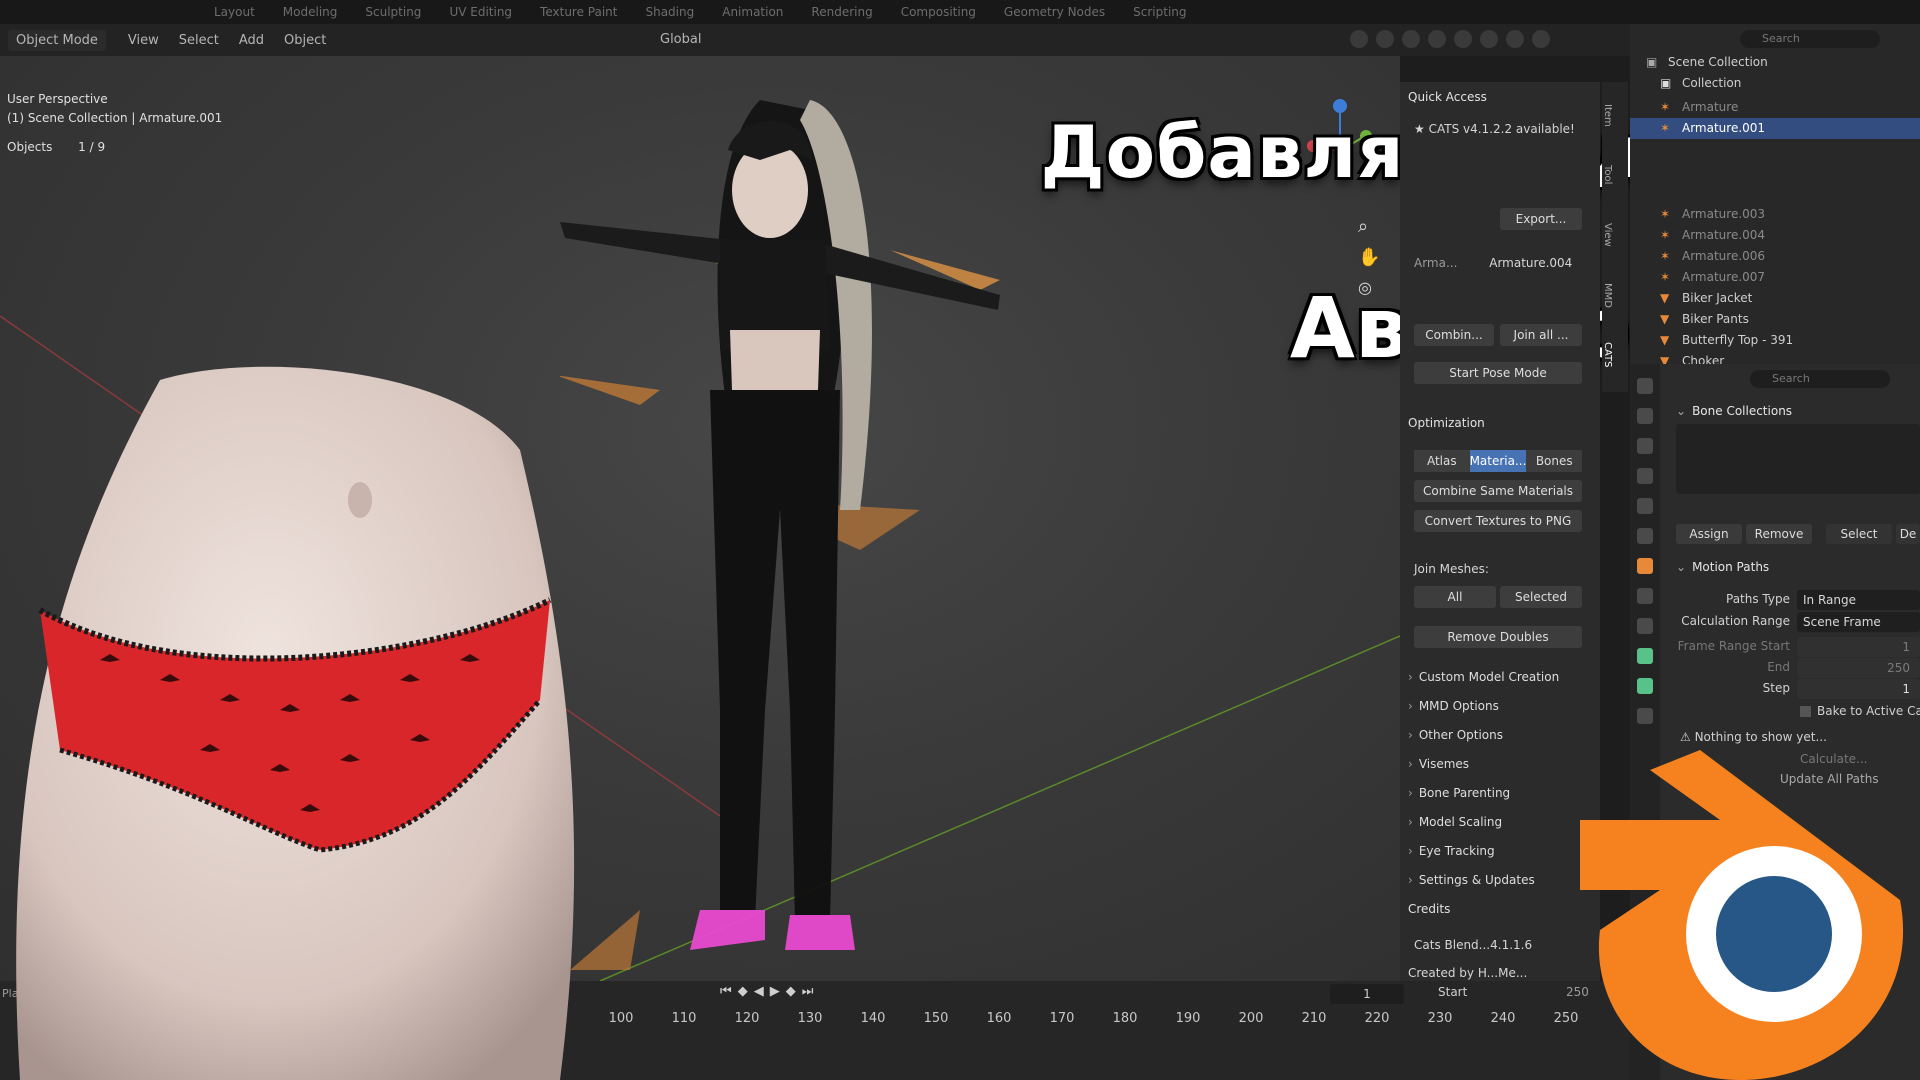 The image size is (1920, 1080). What do you see at coordinates (841, 12) in the screenshot?
I see `tab-rendering: Rendering` at bounding box center [841, 12].